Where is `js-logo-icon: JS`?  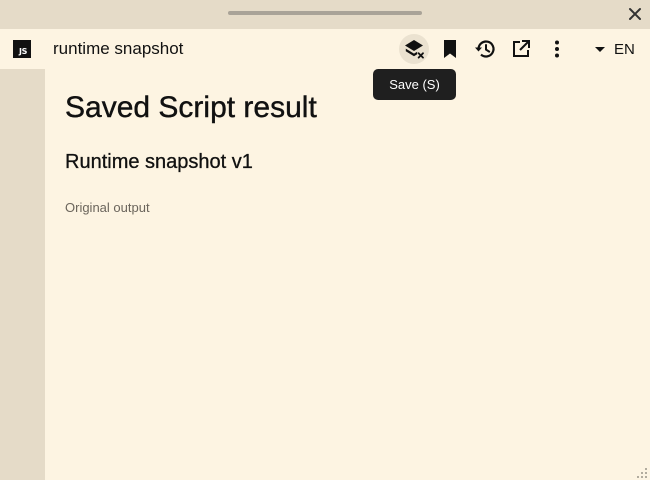 js-logo-icon: JS is located at coordinates (22, 49).